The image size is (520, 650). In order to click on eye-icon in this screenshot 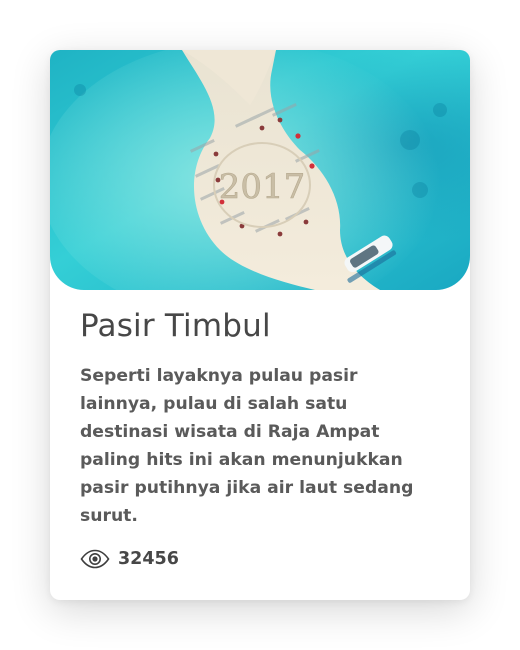, I will do `click(95, 559)`.